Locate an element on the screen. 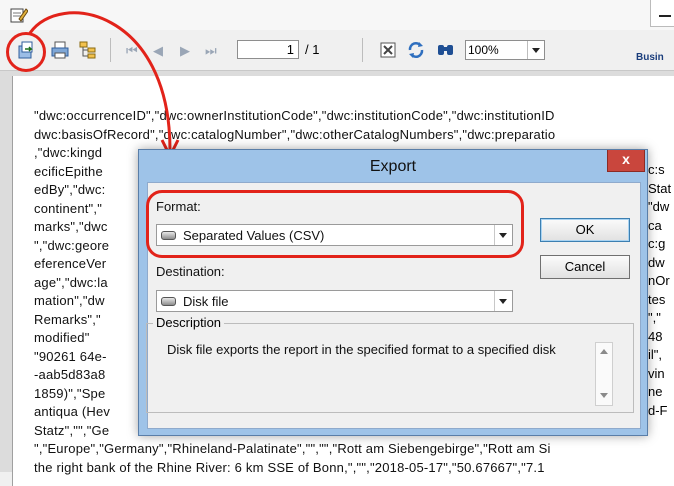 This screenshot has height=486, width=674. description-scrollbar is located at coordinates (604, 374).